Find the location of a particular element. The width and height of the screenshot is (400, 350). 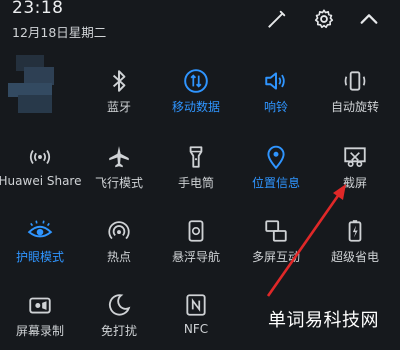

tile-location: 位置信息 is located at coordinates (276, 172).